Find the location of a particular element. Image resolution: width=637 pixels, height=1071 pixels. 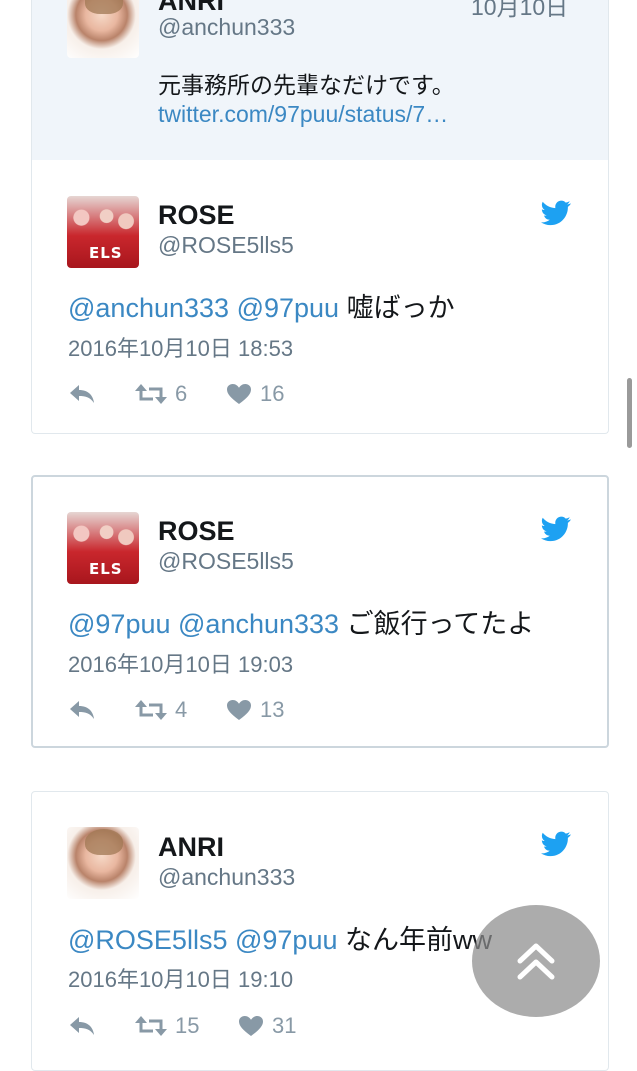

scrollbar-thumb is located at coordinates (629, 413).